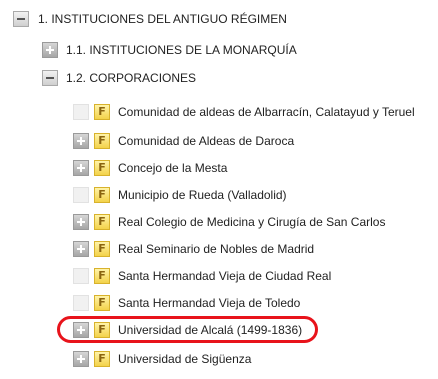 This screenshot has width=438, height=379. What do you see at coordinates (224, 276) in the screenshot?
I see `tree-item-label: Santa Hermandad Vieja de Ciudad Real` at bounding box center [224, 276].